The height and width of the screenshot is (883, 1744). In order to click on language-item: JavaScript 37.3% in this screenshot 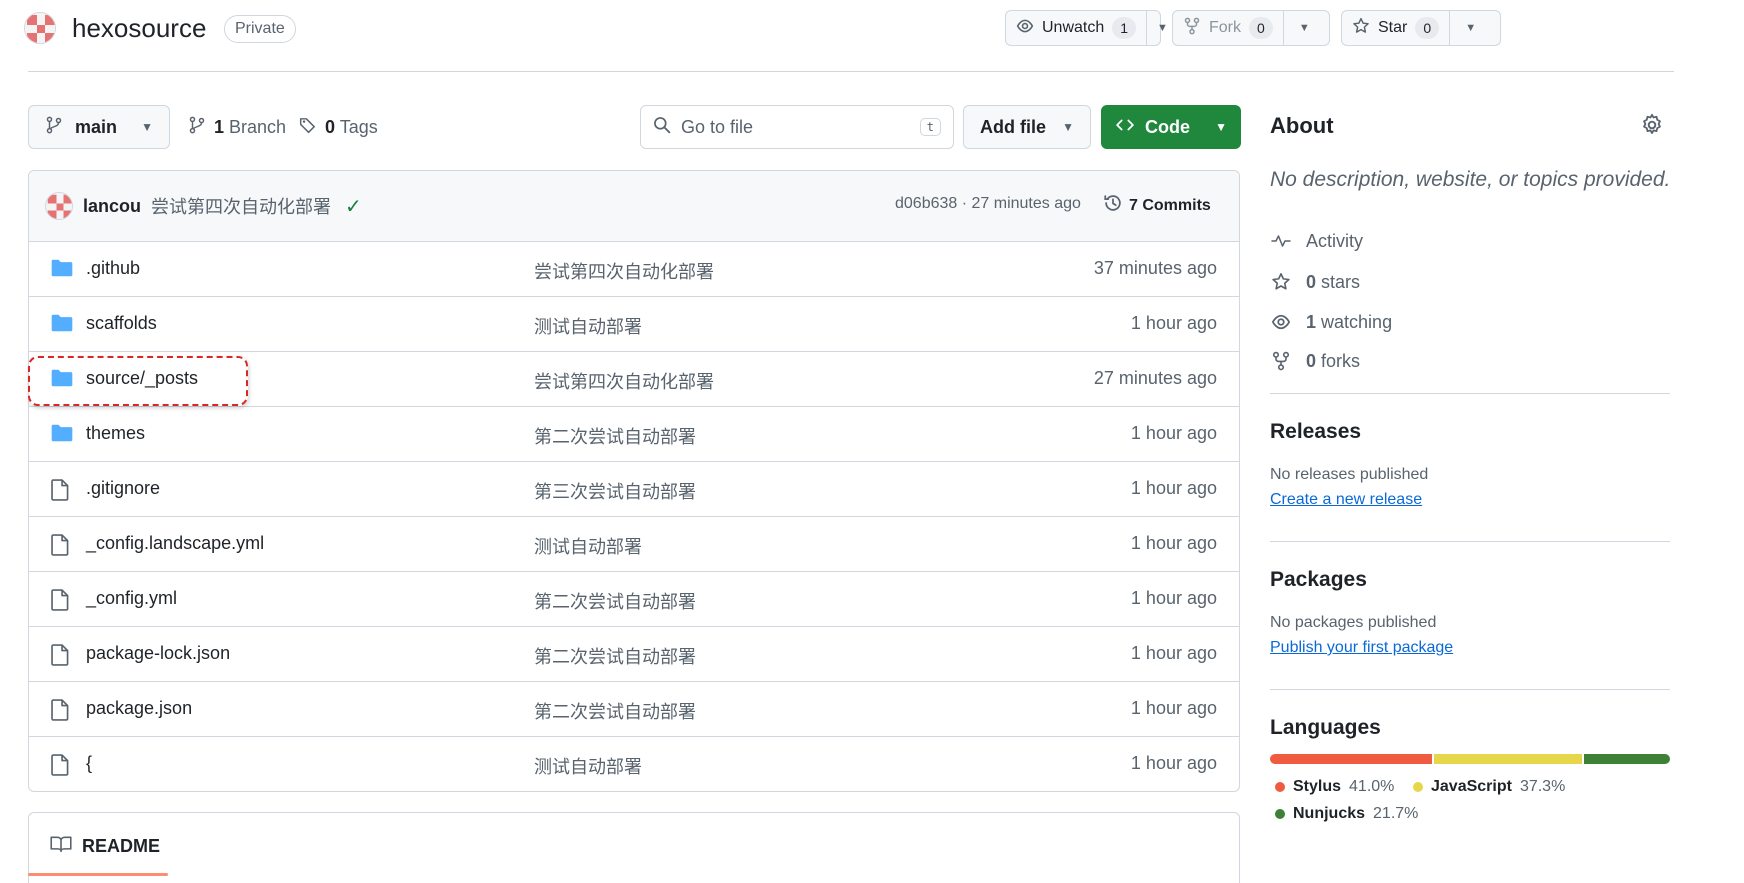, I will do `click(1489, 787)`.